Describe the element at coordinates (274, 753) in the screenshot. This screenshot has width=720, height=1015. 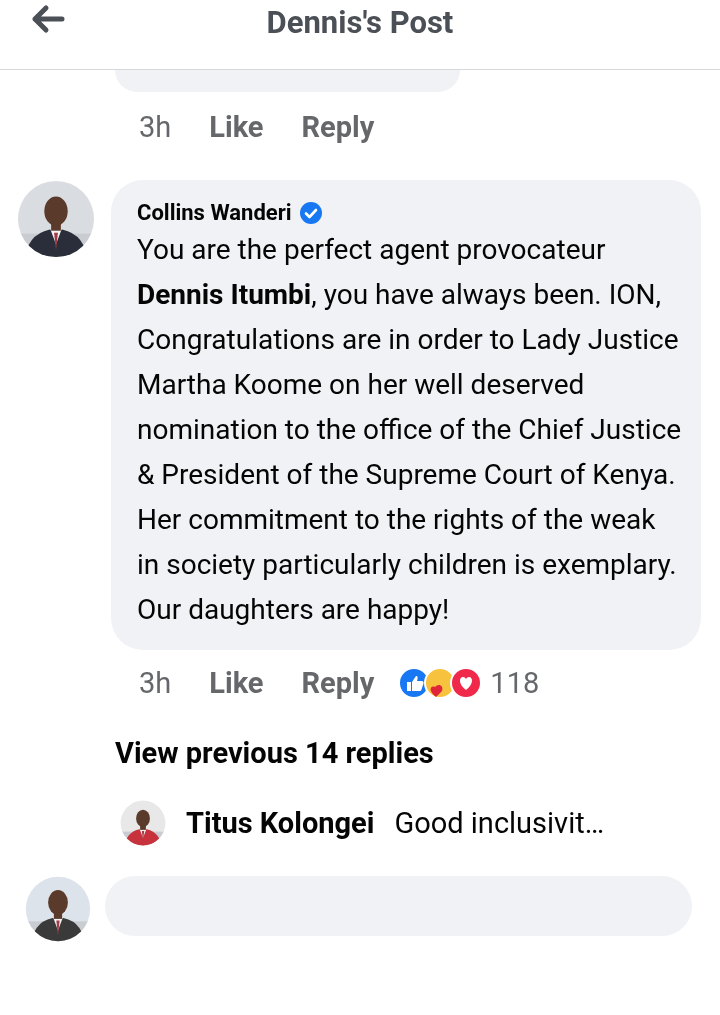
I see `view-previous-replies-link: View previous 14 replies` at that location.